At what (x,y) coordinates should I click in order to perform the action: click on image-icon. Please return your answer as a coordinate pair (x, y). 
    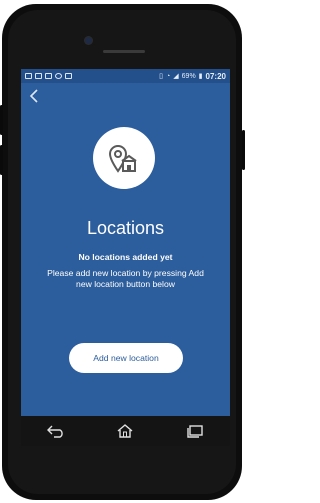
    Looking at the image, I should click on (48, 76).